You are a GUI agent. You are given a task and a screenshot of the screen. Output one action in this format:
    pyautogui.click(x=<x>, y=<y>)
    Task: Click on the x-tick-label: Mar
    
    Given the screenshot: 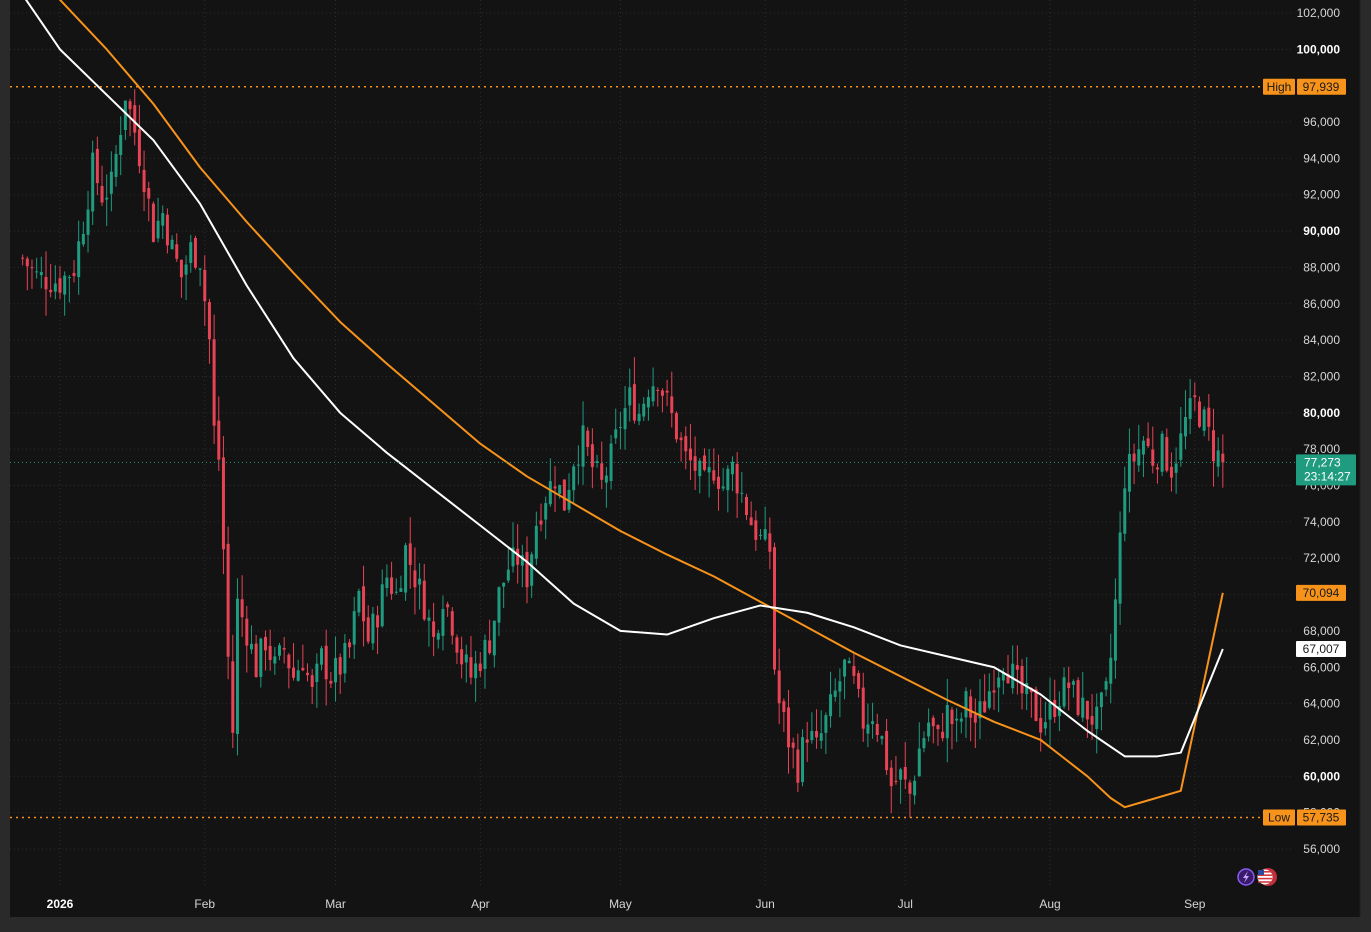 What is the action you would take?
    pyautogui.click(x=335, y=904)
    